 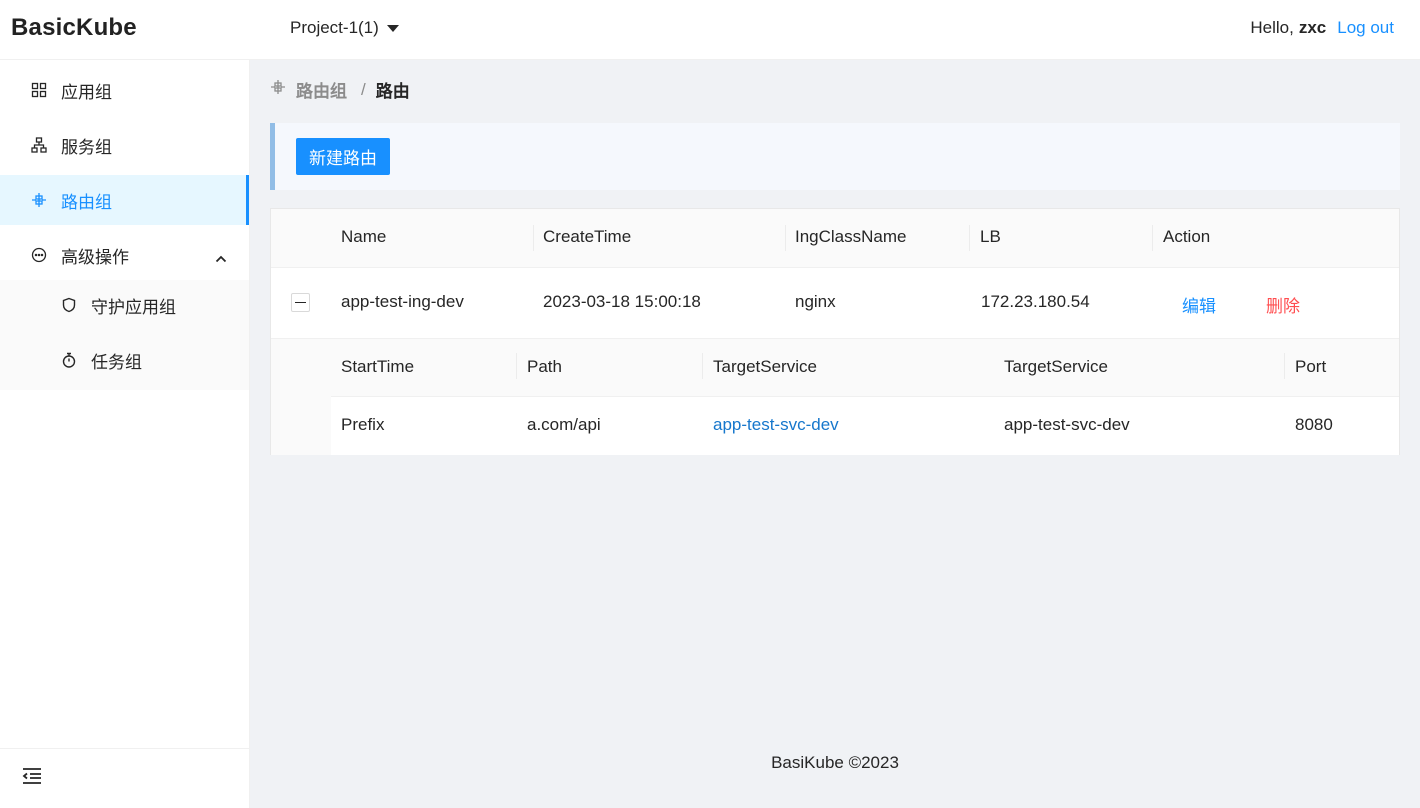 What do you see at coordinates (392, 28) in the screenshot?
I see `caret-down-icon` at bounding box center [392, 28].